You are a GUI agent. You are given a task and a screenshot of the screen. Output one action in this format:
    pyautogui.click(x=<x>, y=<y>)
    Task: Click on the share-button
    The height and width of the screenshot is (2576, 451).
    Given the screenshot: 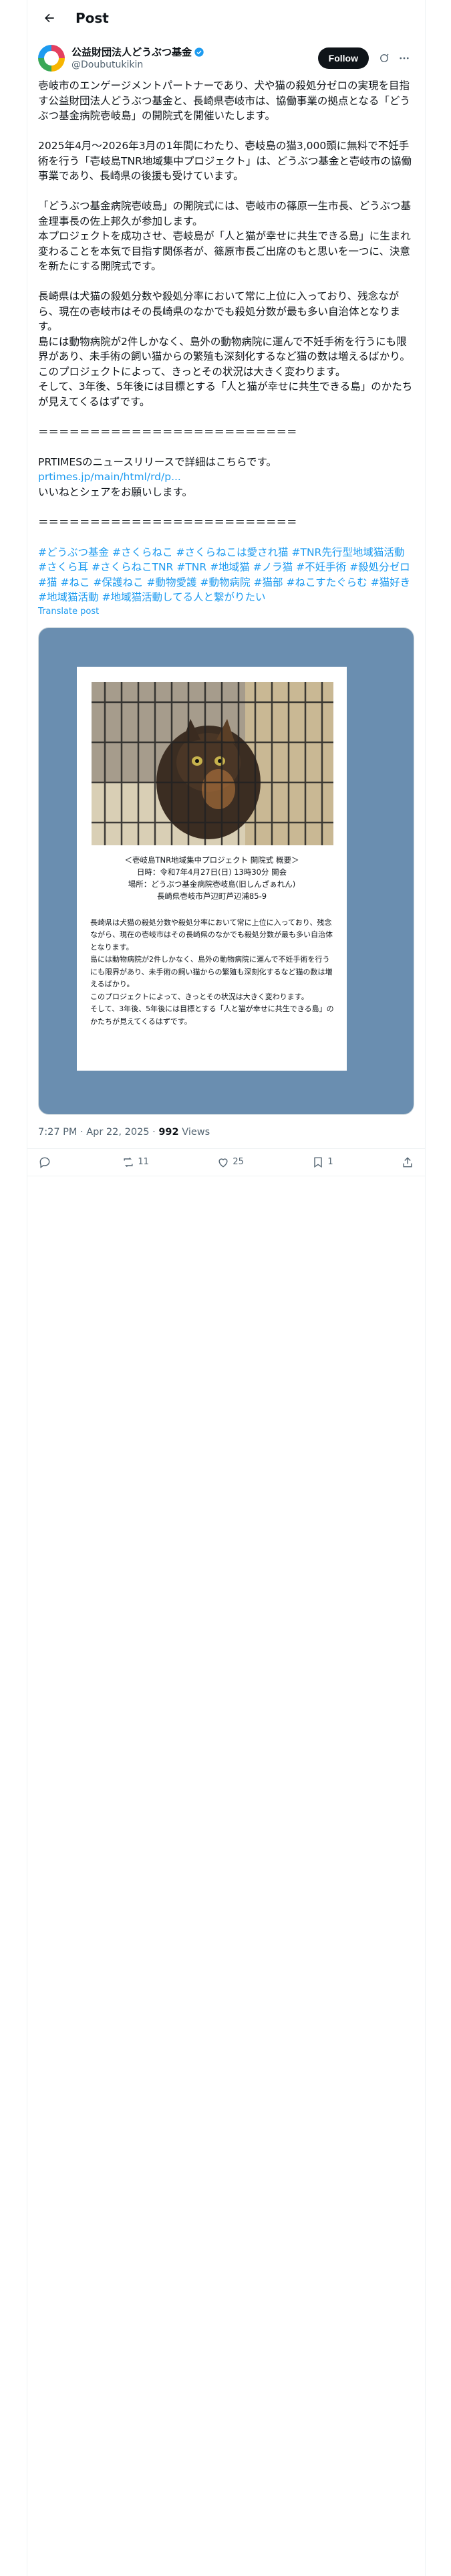 What is the action you would take?
    pyautogui.click(x=407, y=1162)
    